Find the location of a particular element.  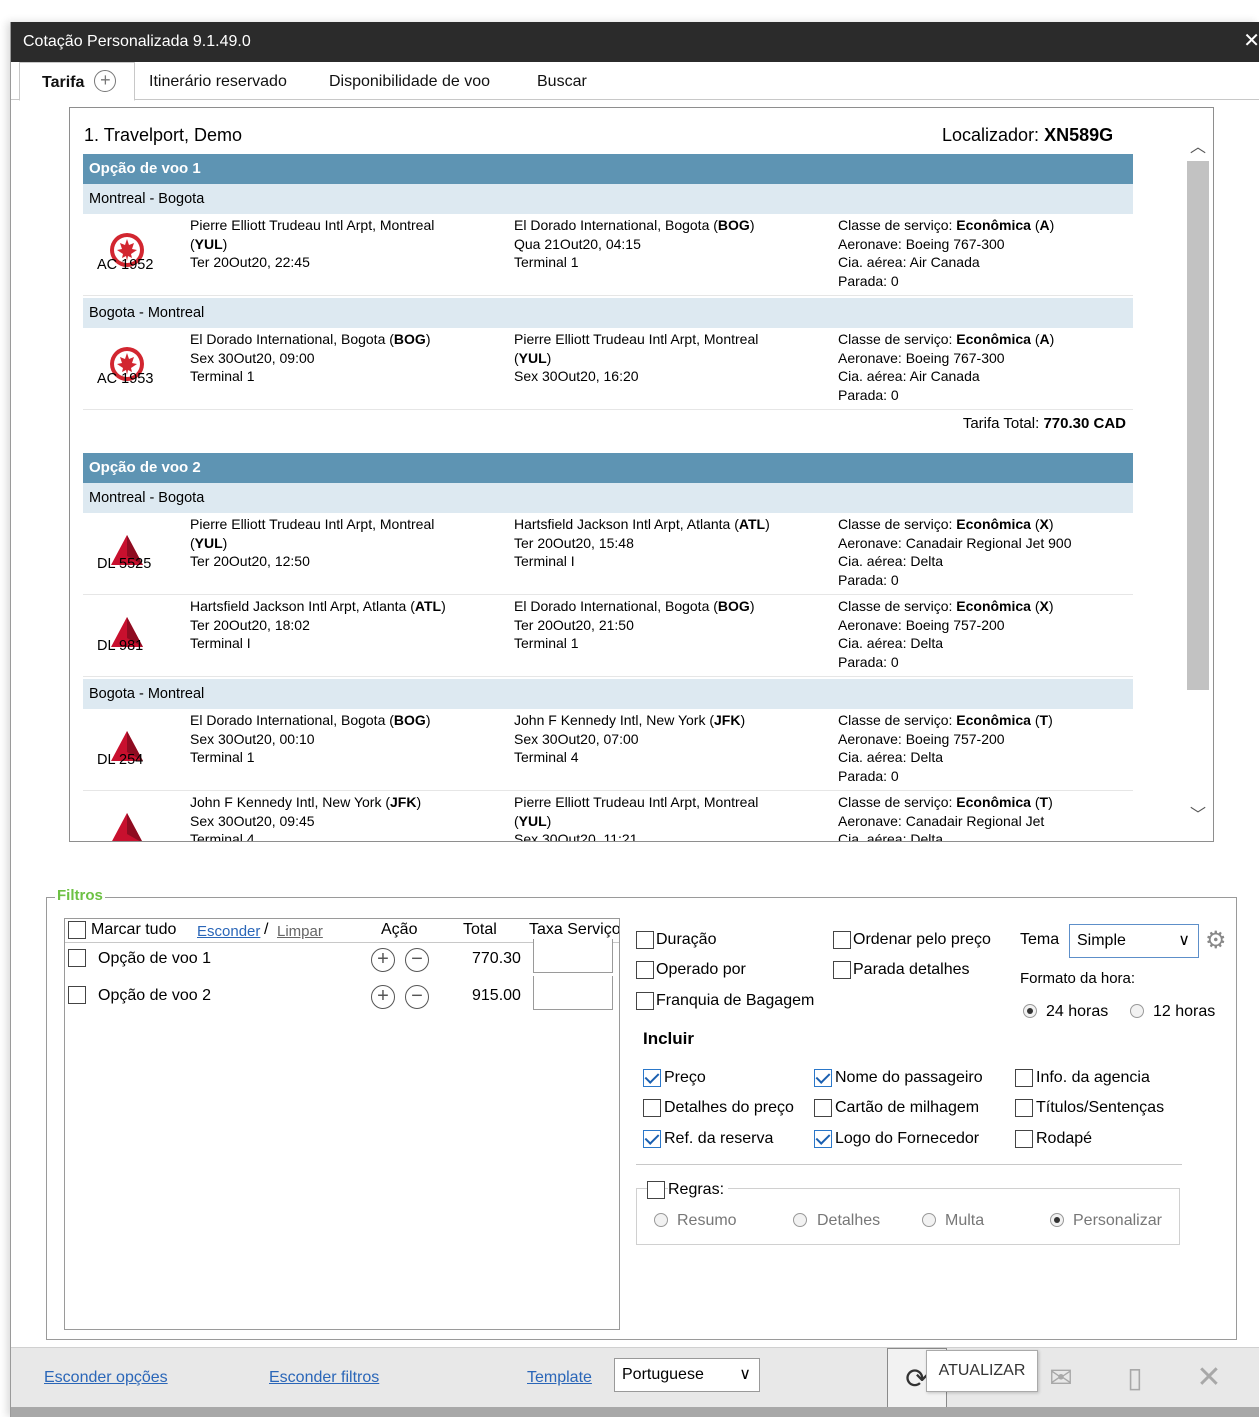

route-header: Bogota - Montreal is located at coordinates (608, 313).